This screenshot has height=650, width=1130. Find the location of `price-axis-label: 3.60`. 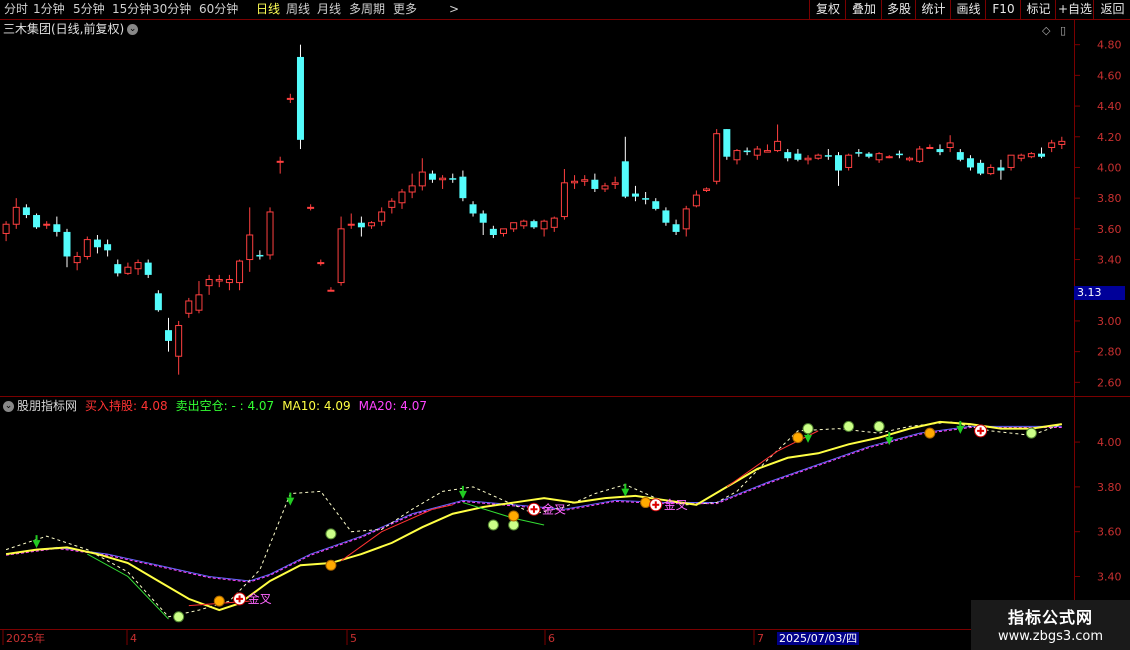

price-axis-label: 3.60 is located at coordinates (1109, 229).